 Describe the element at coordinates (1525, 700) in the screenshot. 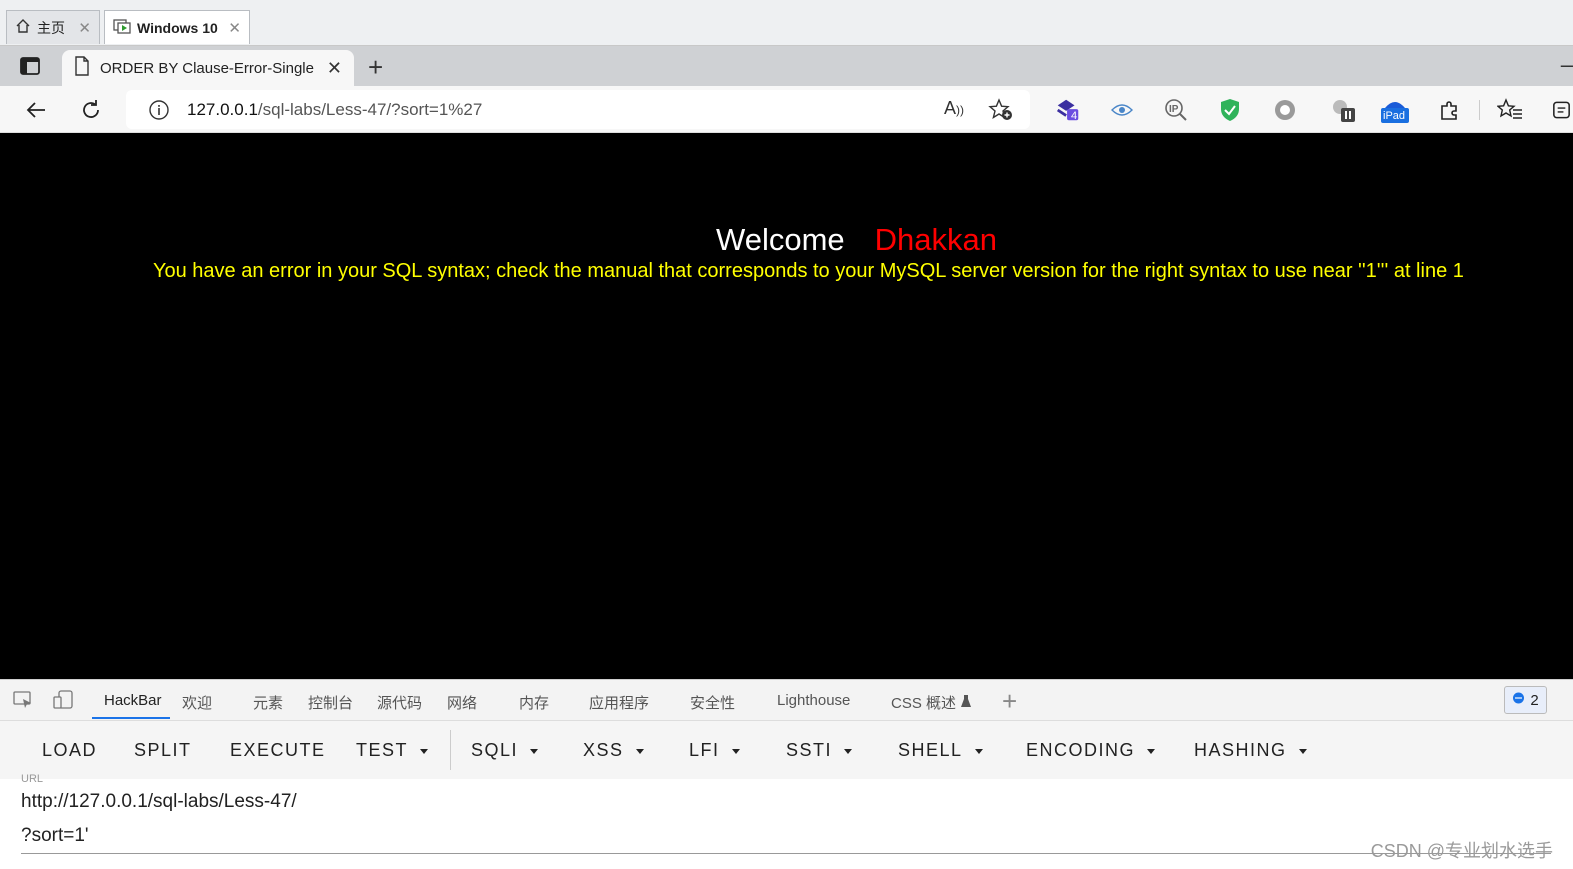

I see `issues-badge: 2` at that location.